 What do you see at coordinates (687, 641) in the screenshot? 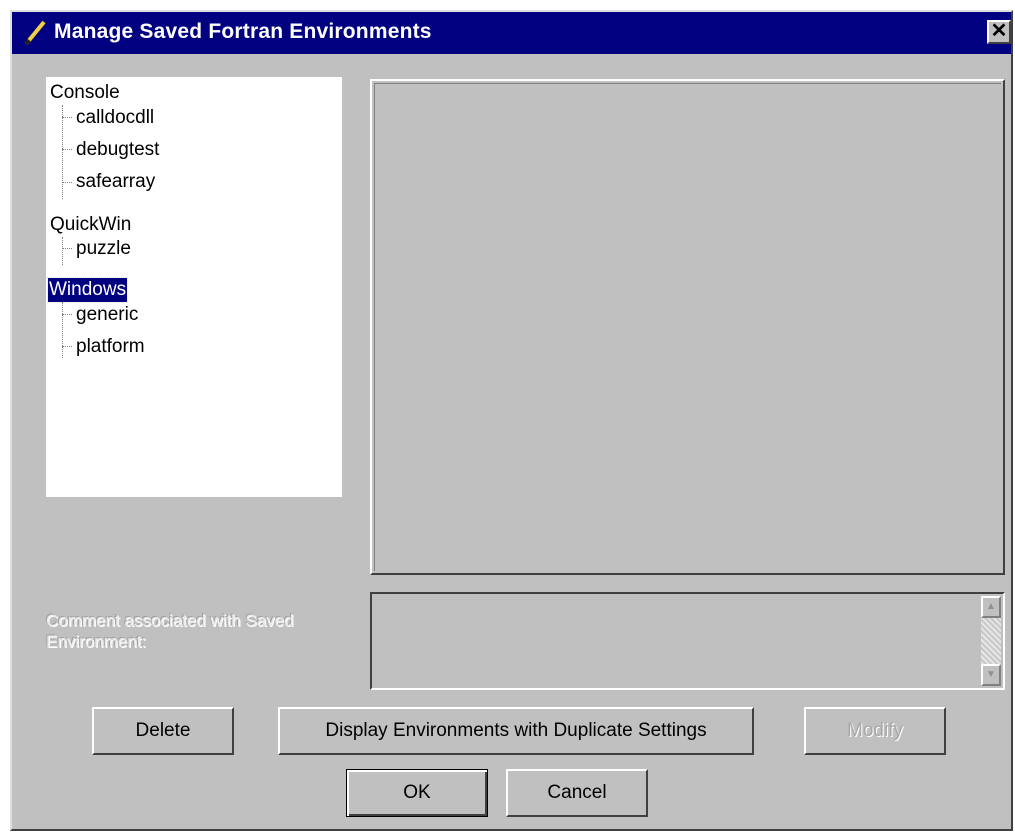
I see `comment-textarea: ▲ ▼` at bounding box center [687, 641].